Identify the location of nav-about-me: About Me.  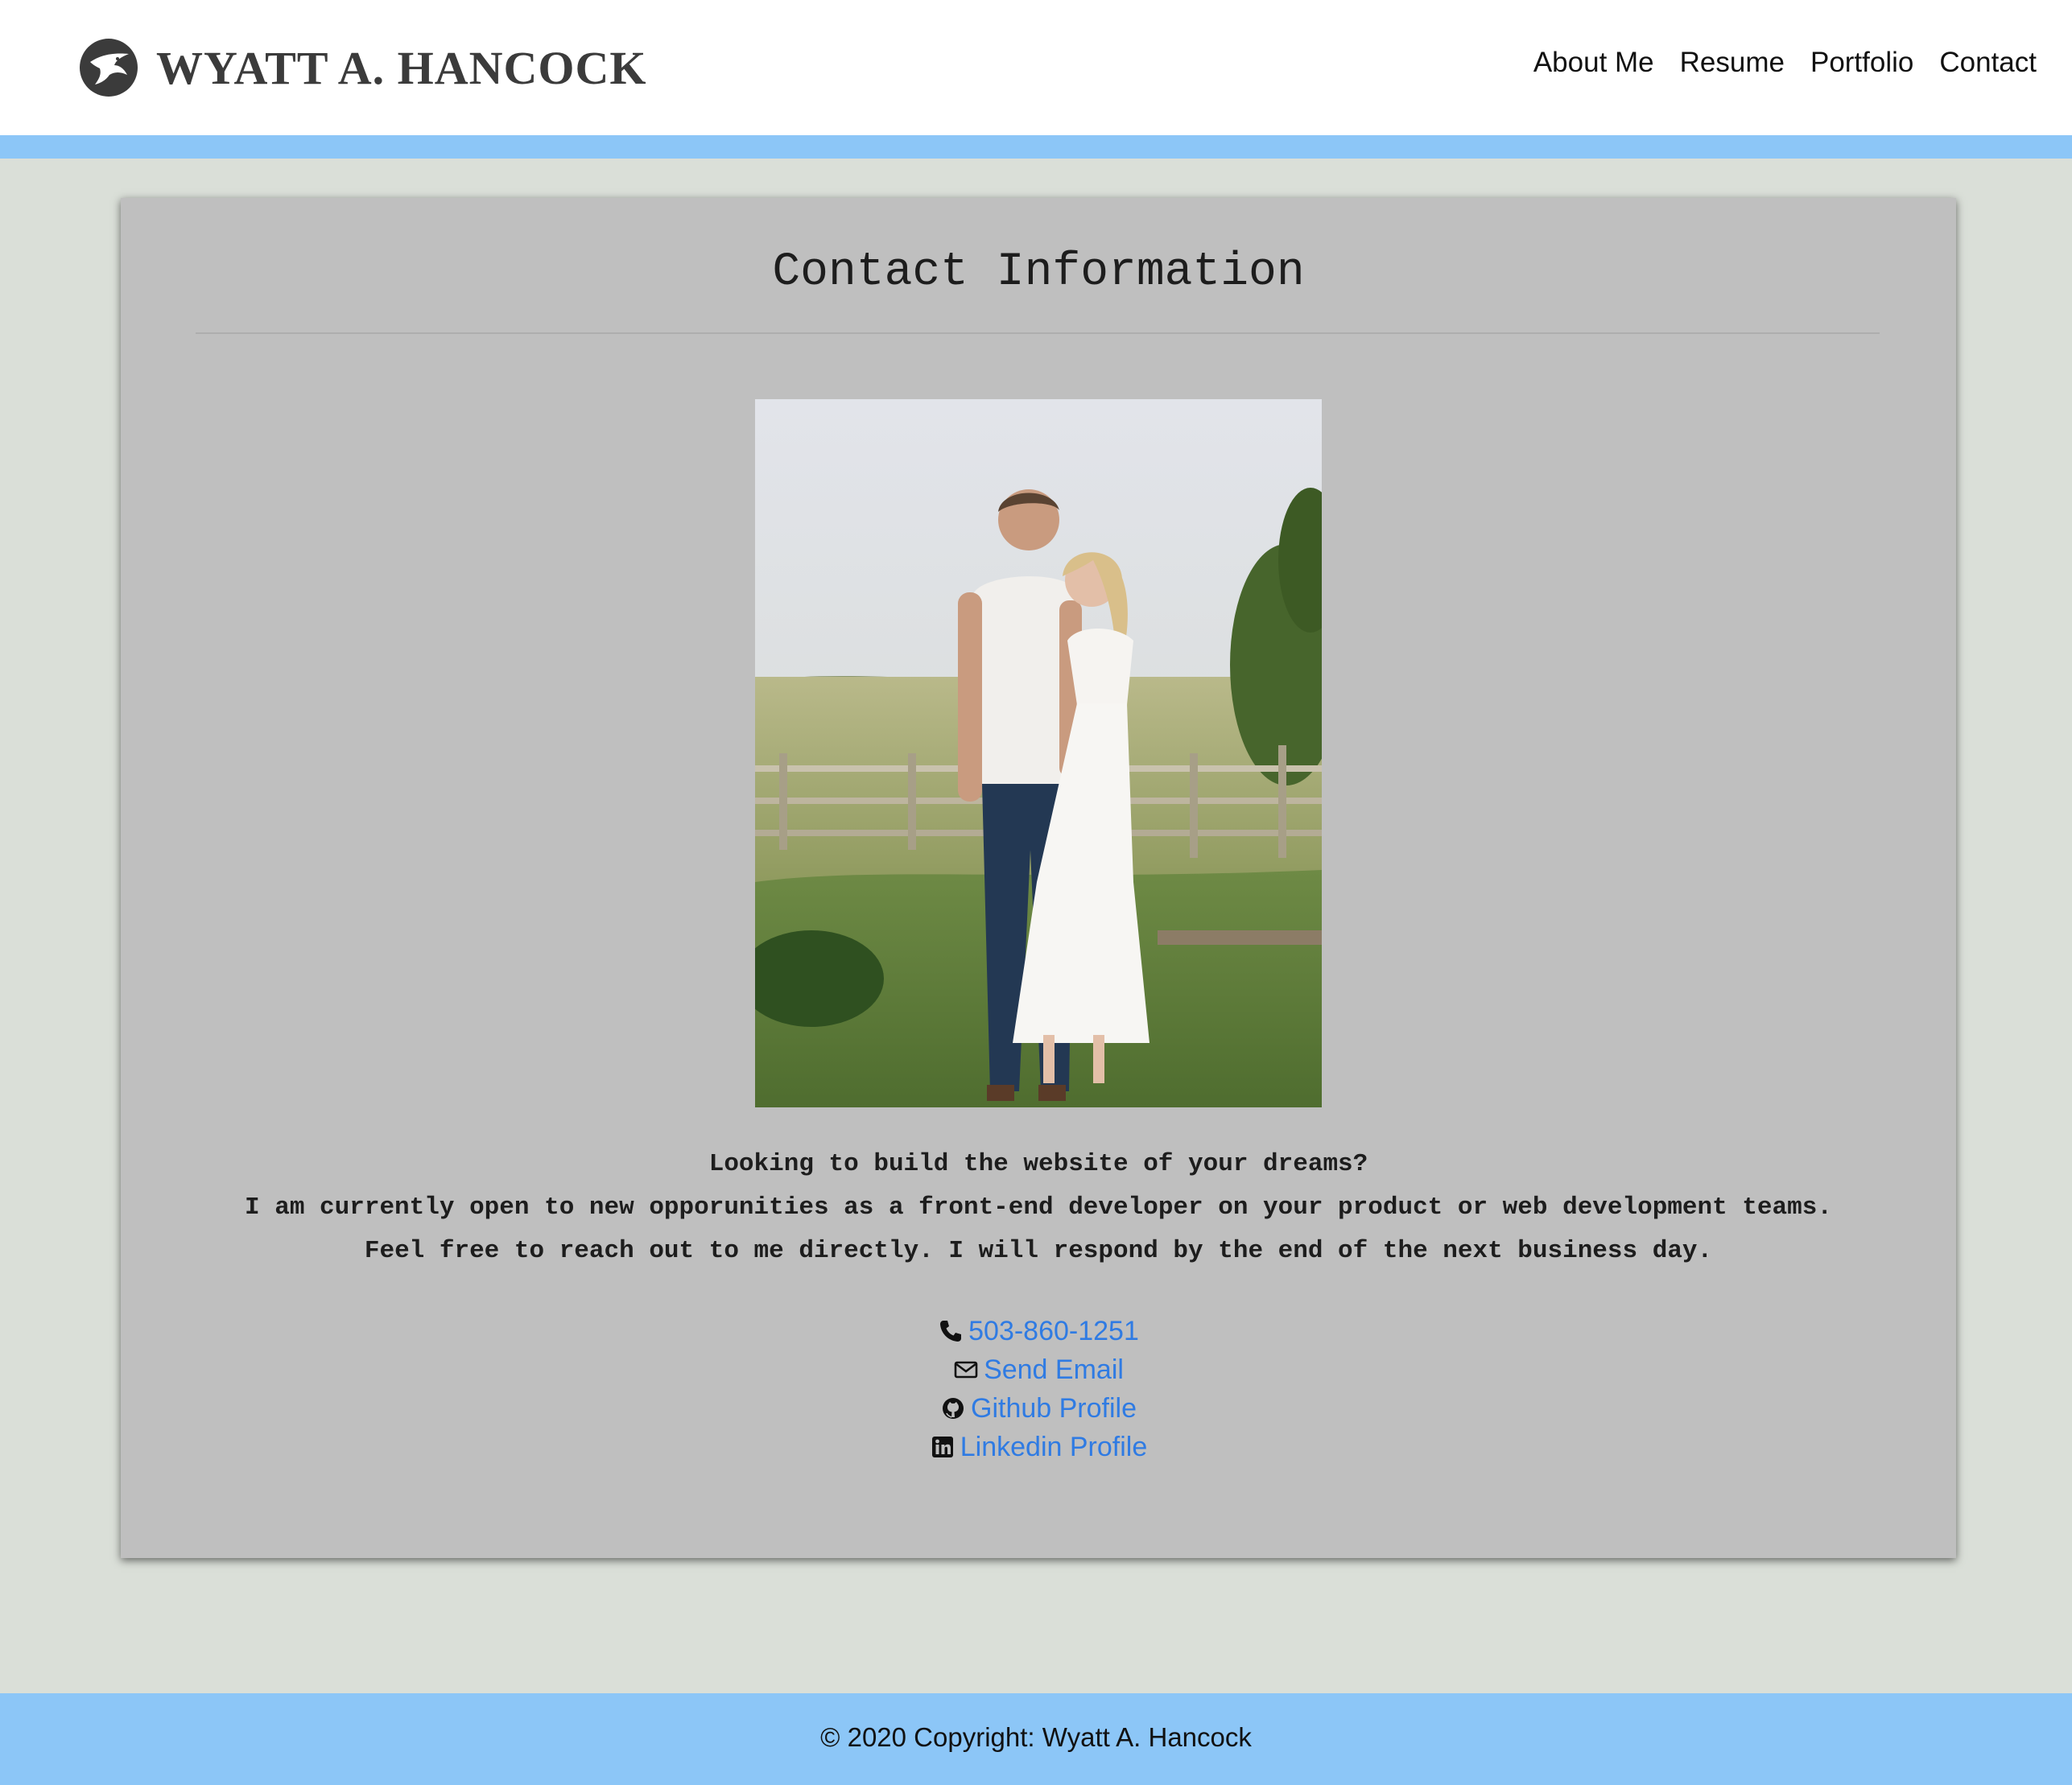
(1594, 63).